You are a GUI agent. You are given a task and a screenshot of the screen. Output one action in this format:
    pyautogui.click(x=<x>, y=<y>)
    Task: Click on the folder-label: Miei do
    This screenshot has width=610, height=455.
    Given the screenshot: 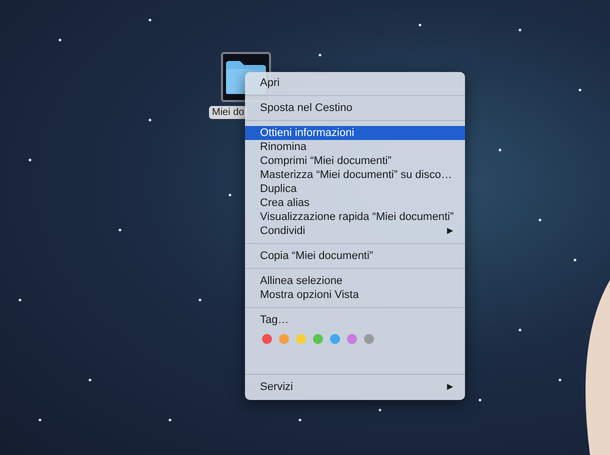 What is the action you would take?
    pyautogui.click(x=228, y=112)
    